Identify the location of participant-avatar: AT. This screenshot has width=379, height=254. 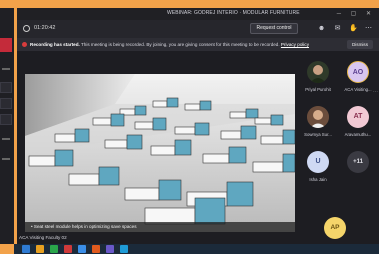
(358, 117).